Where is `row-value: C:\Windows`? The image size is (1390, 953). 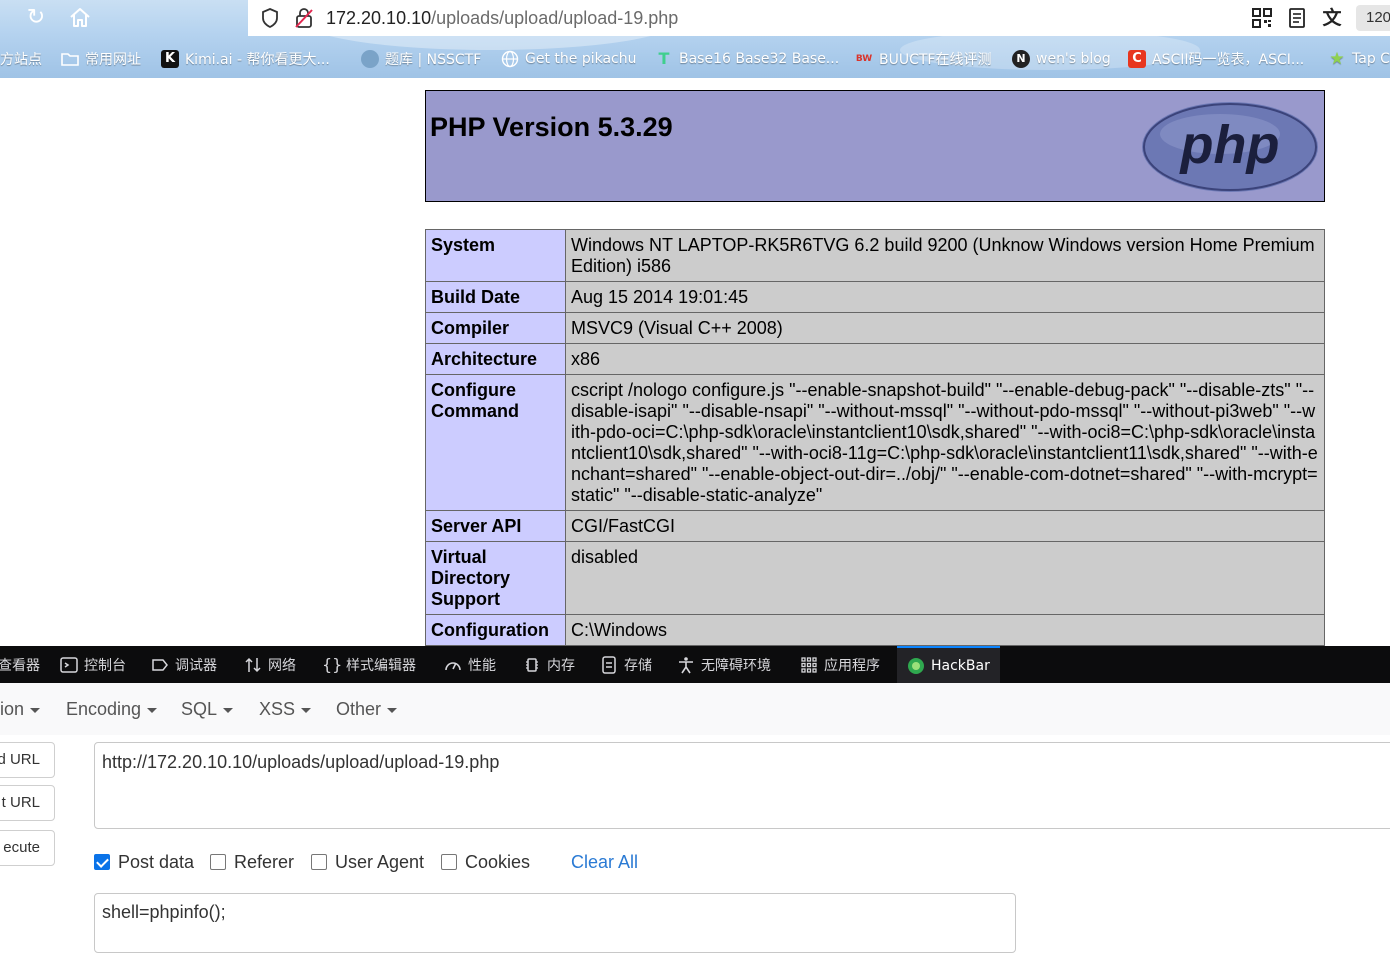 row-value: C:\Windows is located at coordinates (945, 630).